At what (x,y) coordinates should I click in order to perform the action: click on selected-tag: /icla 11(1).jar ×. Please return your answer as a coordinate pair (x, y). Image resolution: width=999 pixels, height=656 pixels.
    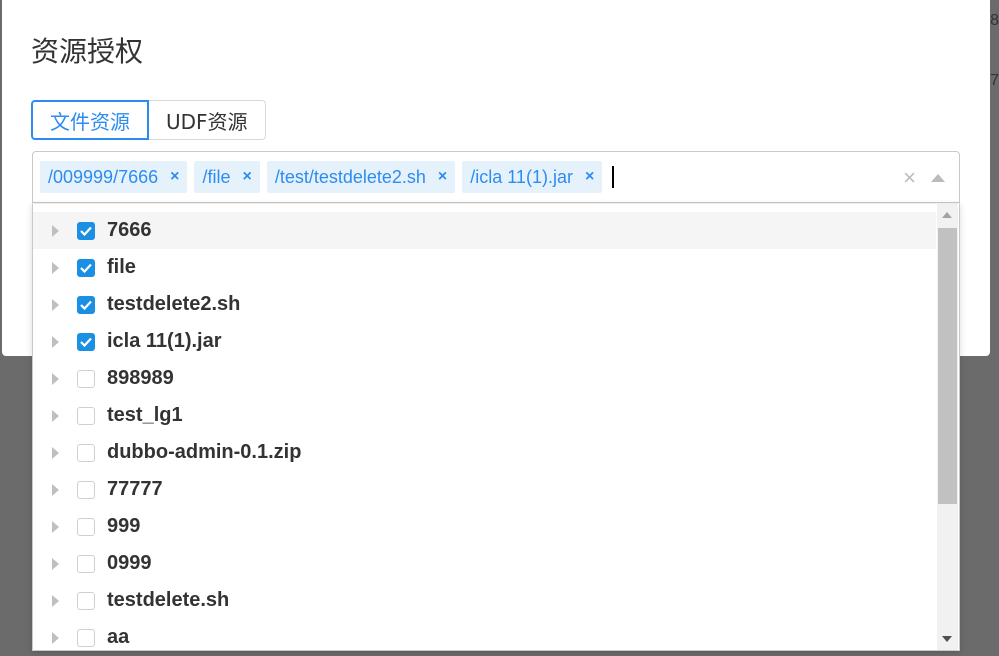
    Looking at the image, I should click on (532, 177).